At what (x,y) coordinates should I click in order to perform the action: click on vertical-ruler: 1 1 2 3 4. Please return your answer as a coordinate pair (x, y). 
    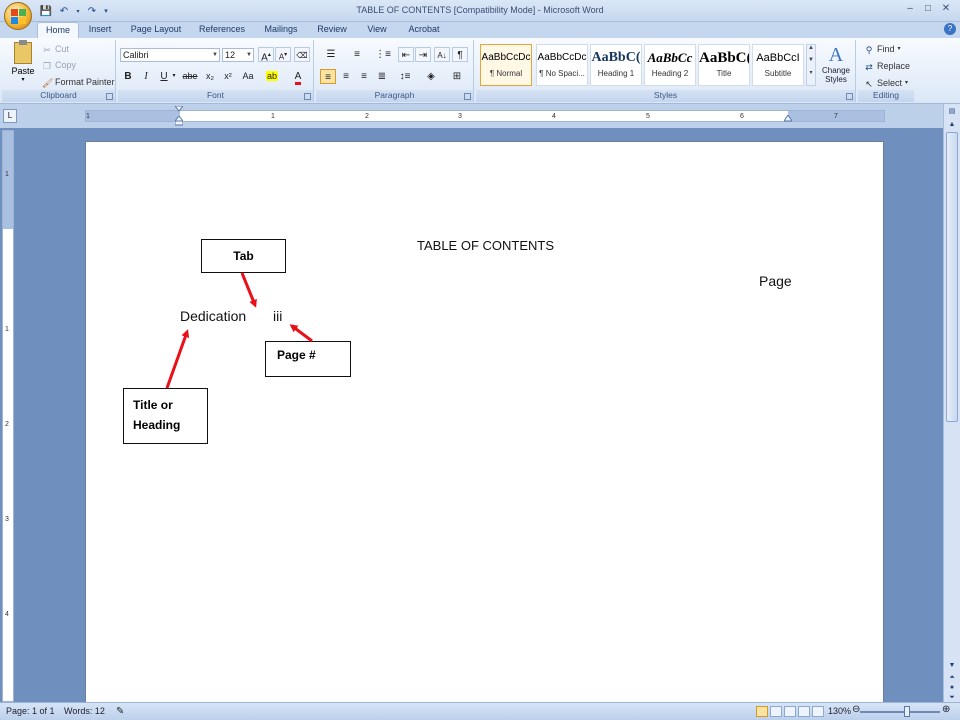
    Looking at the image, I should click on (8, 416).